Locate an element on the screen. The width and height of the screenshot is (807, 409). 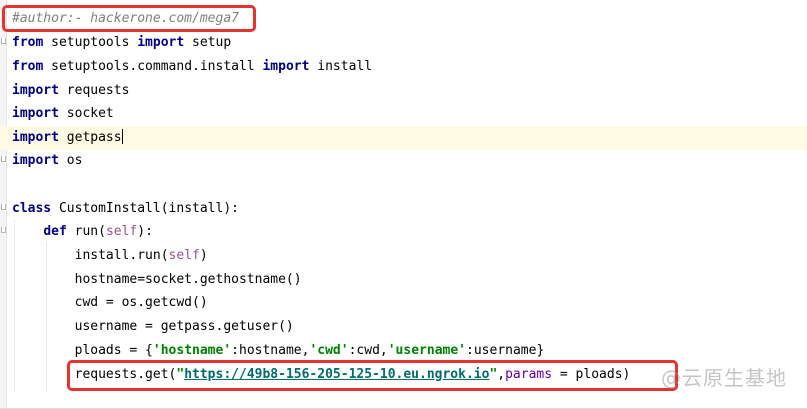
code-token: getpass is located at coordinates (90, 137).